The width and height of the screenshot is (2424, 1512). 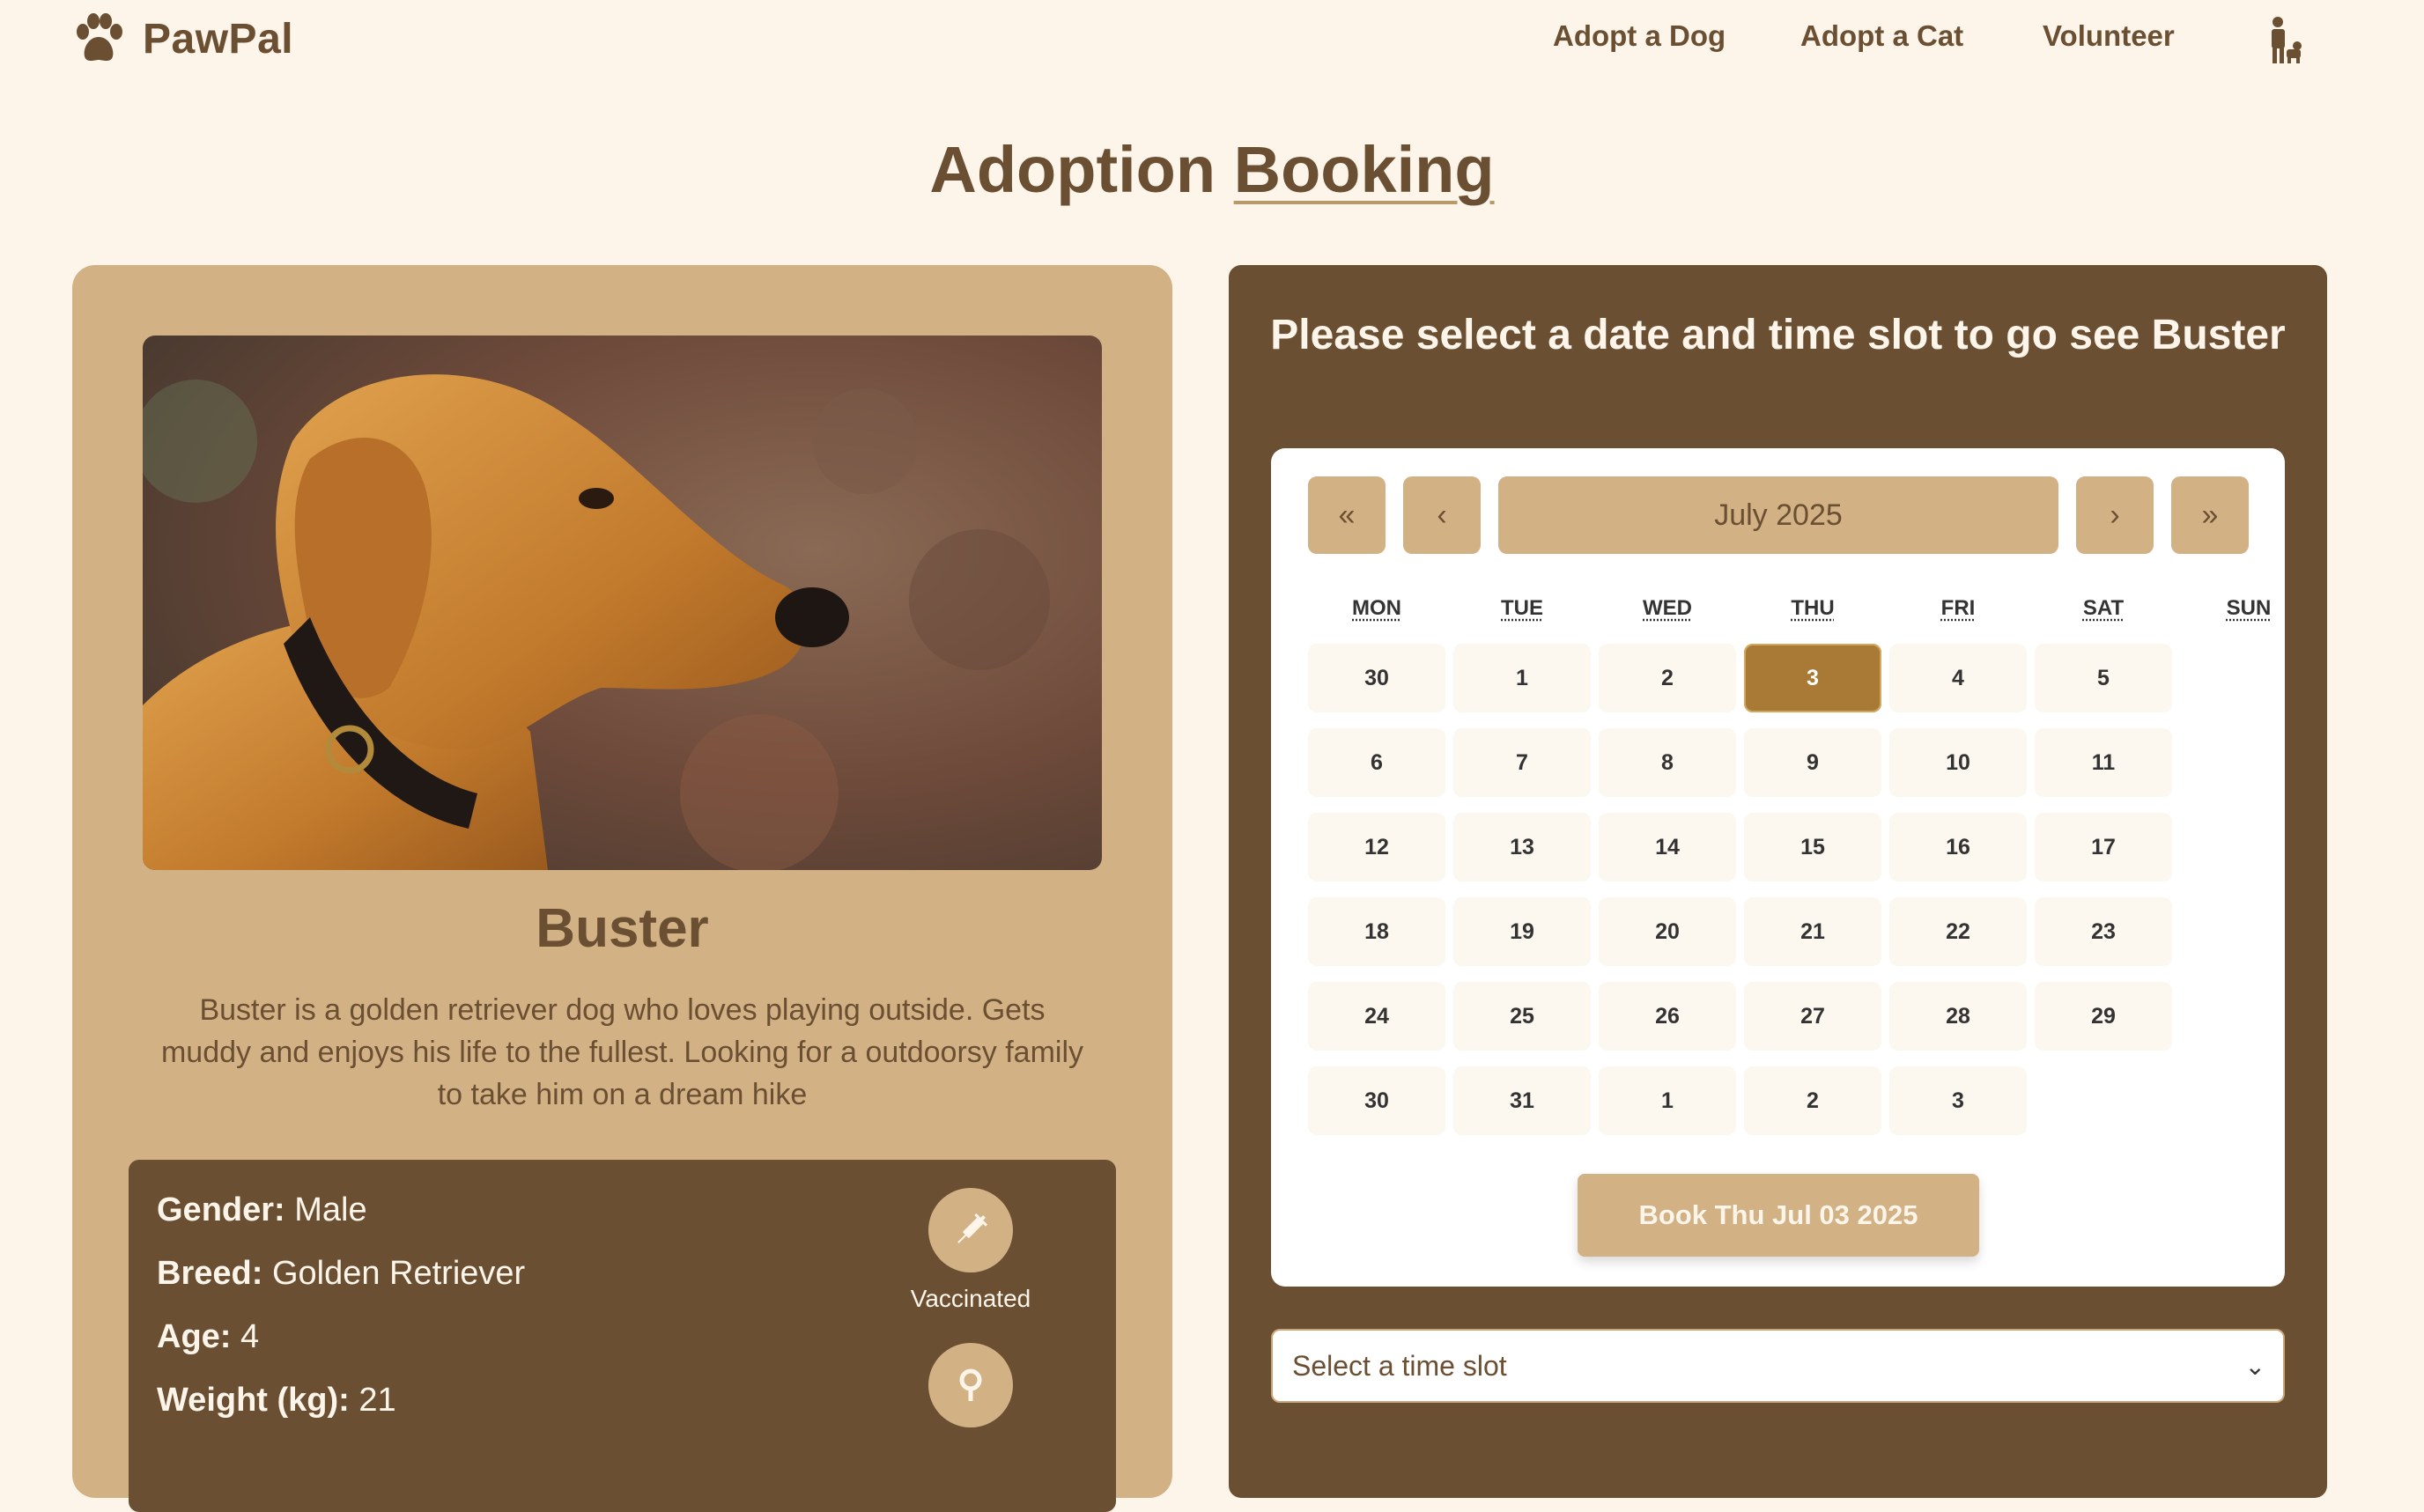 What do you see at coordinates (1376, 931) in the screenshot?
I see `calendar-day: 18` at bounding box center [1376, 931].